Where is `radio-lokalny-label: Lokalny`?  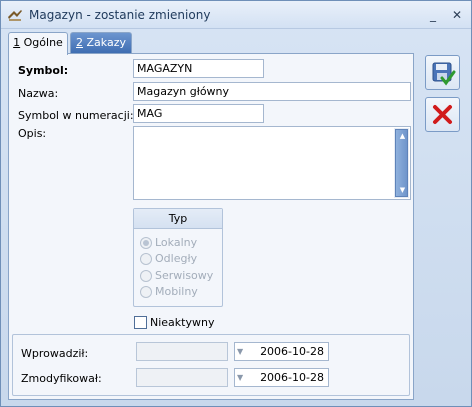 radio-lokalny-label: Lokalny is located at coordinates (176, 242).